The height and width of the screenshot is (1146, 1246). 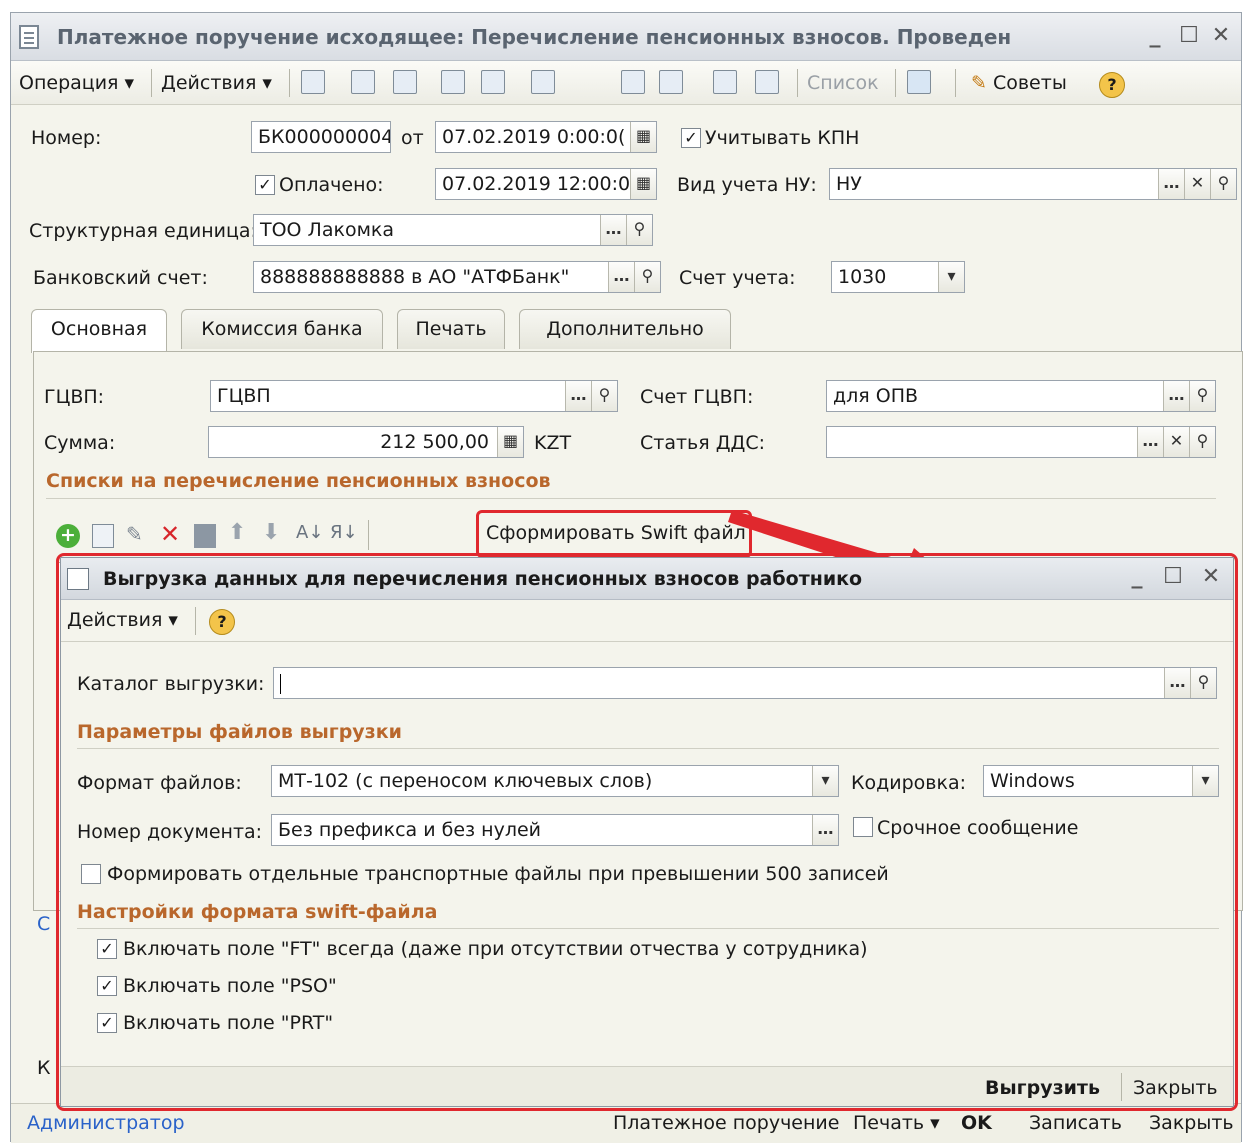 What do you see at coordinates (68, 536) in the screenshot?
I see `add-icon: +` at bounding box center [68, 536].